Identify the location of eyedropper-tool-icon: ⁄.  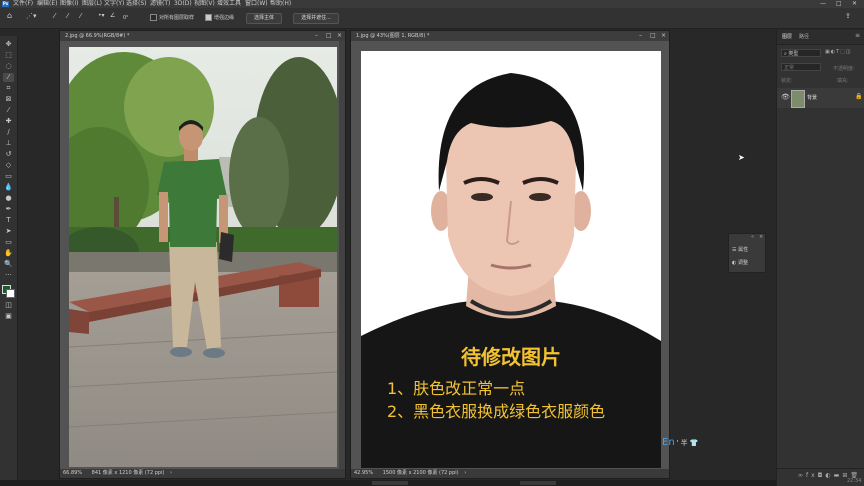
(8, 110).